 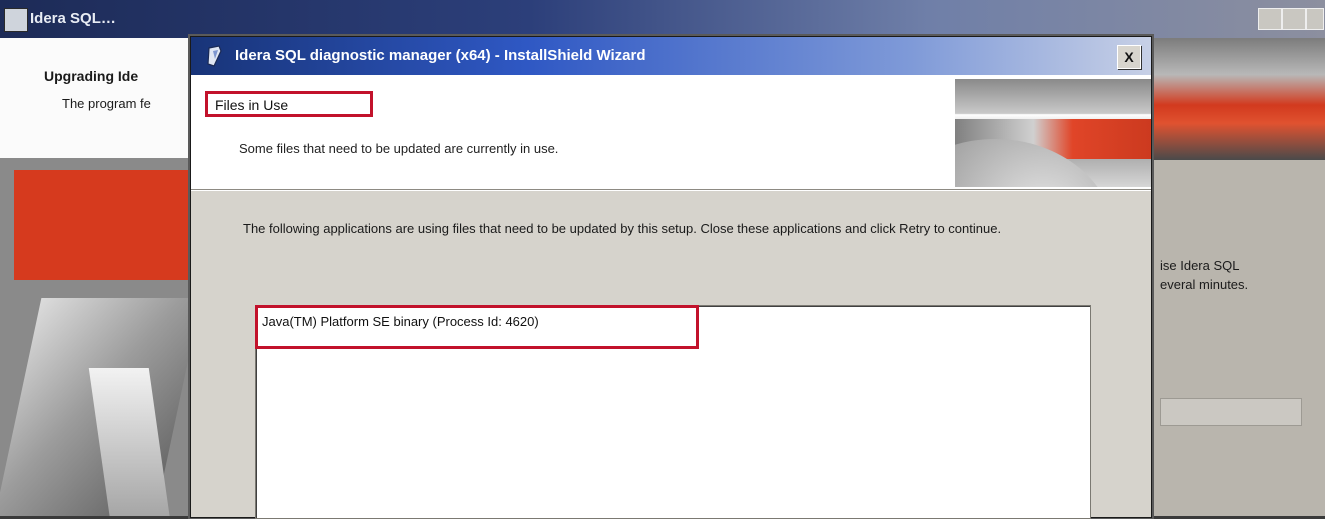 What do you see at coordinates (1231, 412) in the screenshot?
I see `background-progress-bar` at bounding box center [1231, 412].